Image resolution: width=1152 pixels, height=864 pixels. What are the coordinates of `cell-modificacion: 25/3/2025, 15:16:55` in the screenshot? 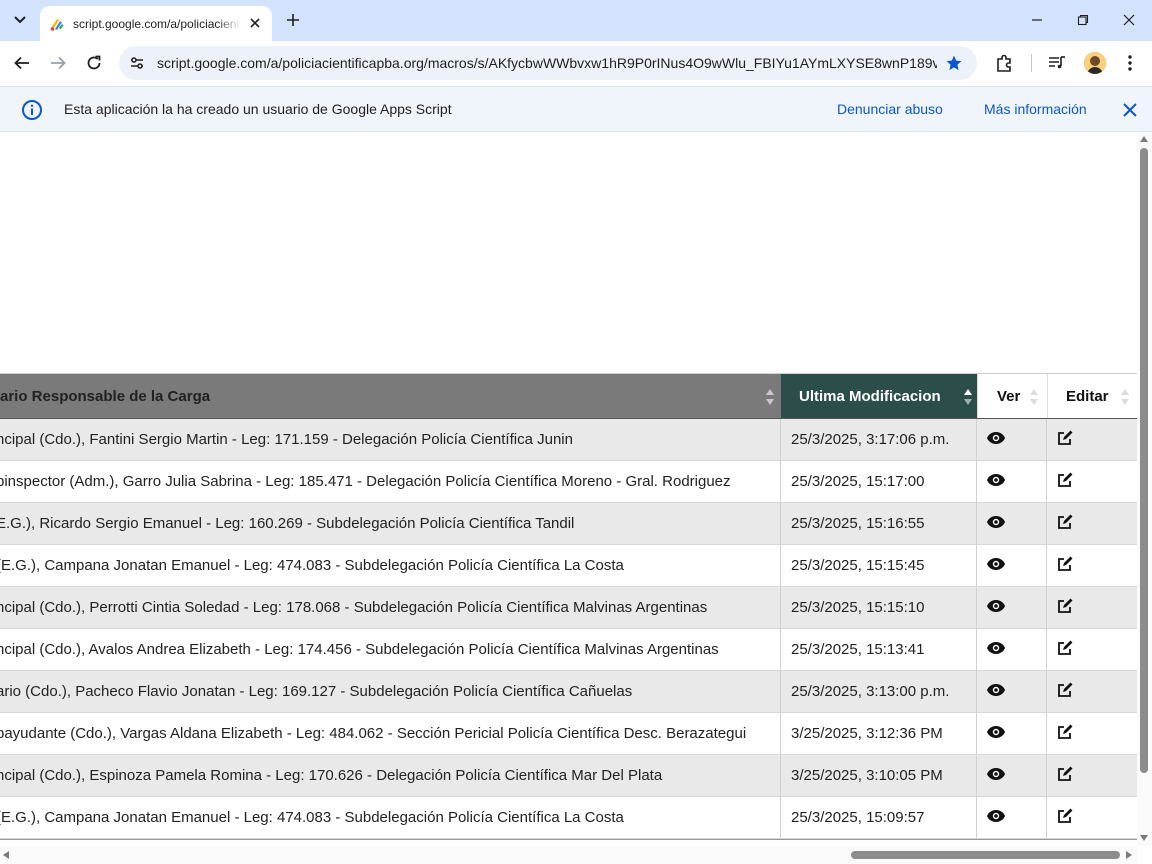 It's located at (879, 523).